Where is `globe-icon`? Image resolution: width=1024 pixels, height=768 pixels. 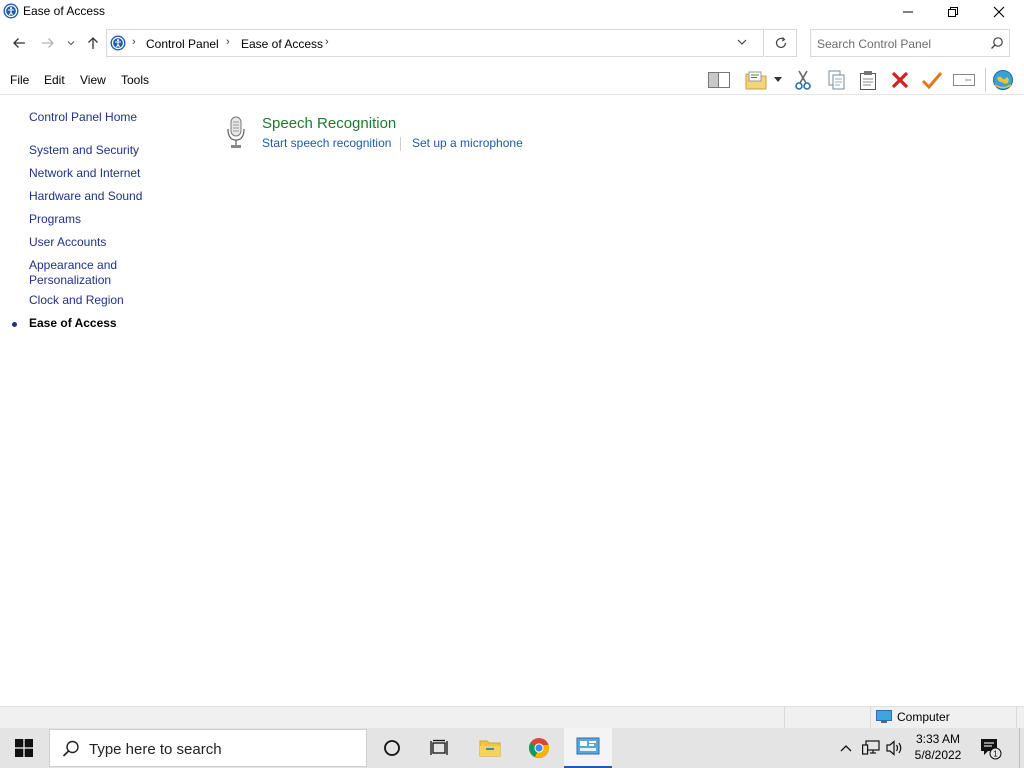
globe-icon is located at coordinates (1003, 80).